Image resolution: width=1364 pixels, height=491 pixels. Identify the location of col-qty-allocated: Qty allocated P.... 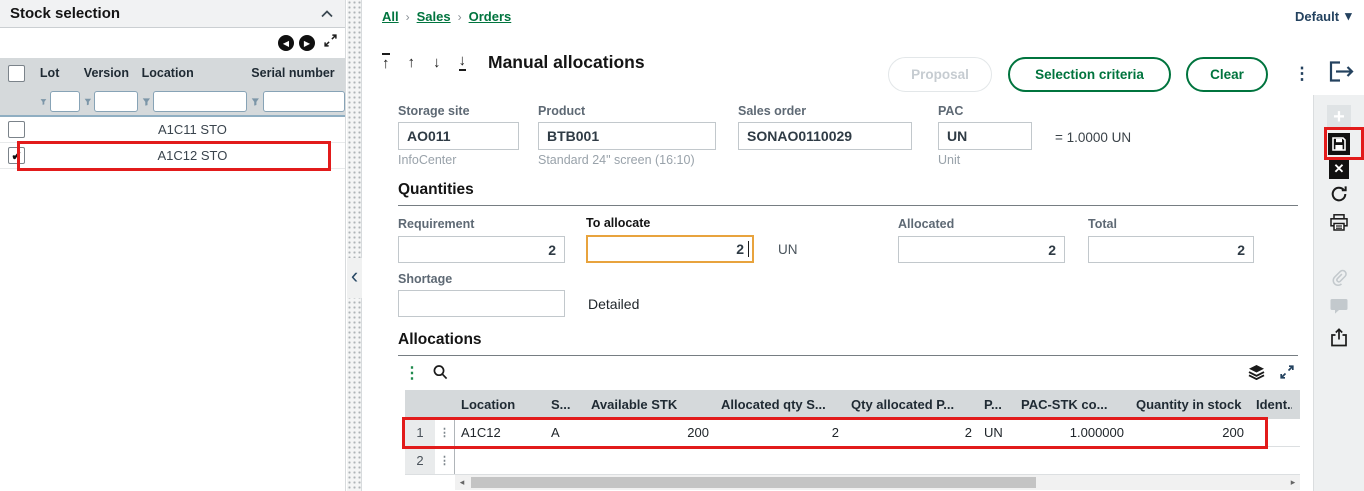
(911, 404).